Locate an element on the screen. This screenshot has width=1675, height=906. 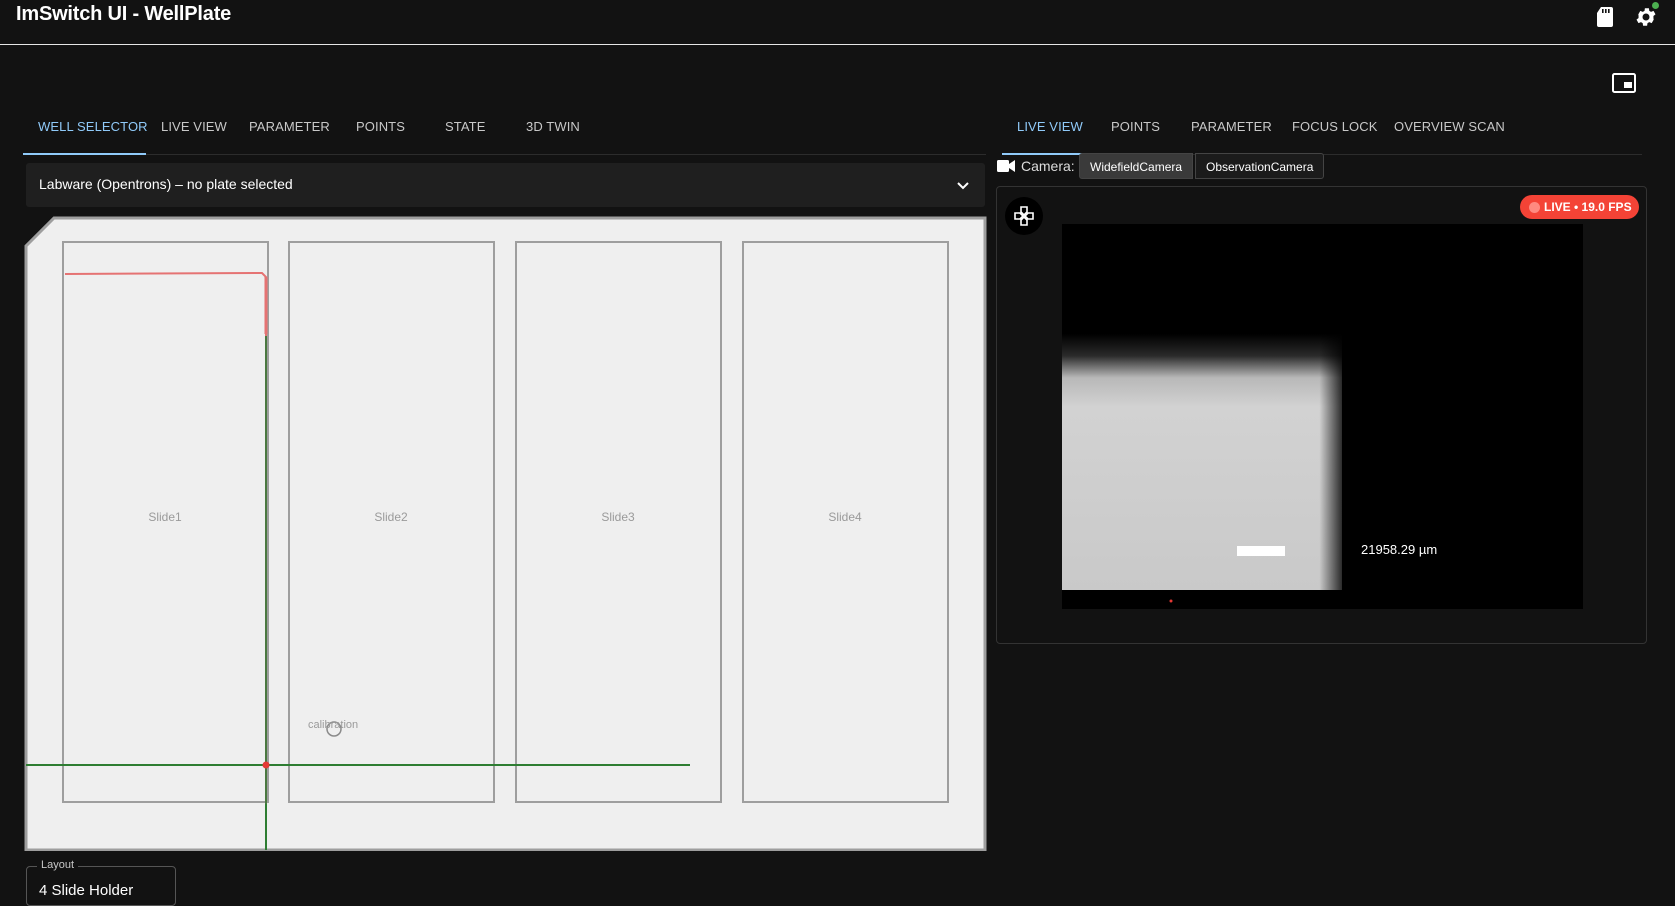
accordion-title: Labware (Opentrons) – no plate selected is located at coordinates (166, 184).